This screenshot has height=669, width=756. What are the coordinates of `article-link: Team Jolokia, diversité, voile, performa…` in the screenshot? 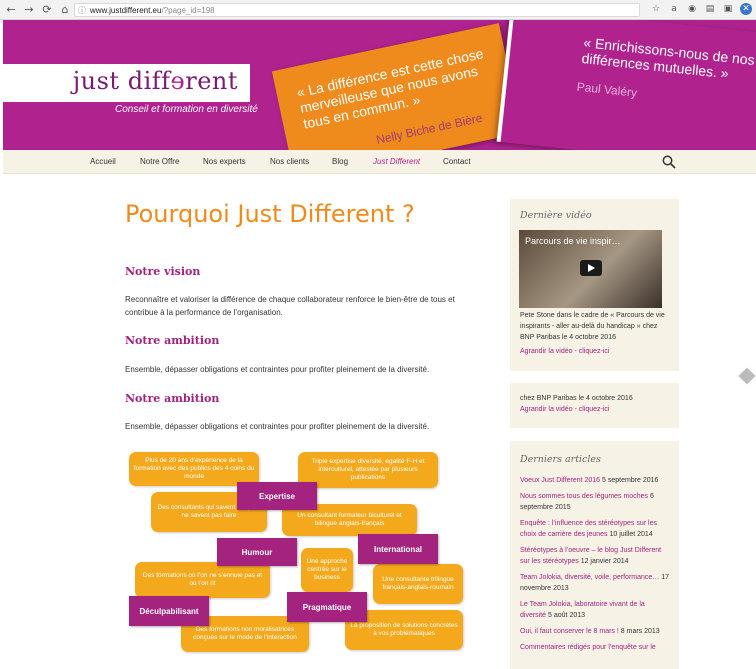 It's located at (589, 577).